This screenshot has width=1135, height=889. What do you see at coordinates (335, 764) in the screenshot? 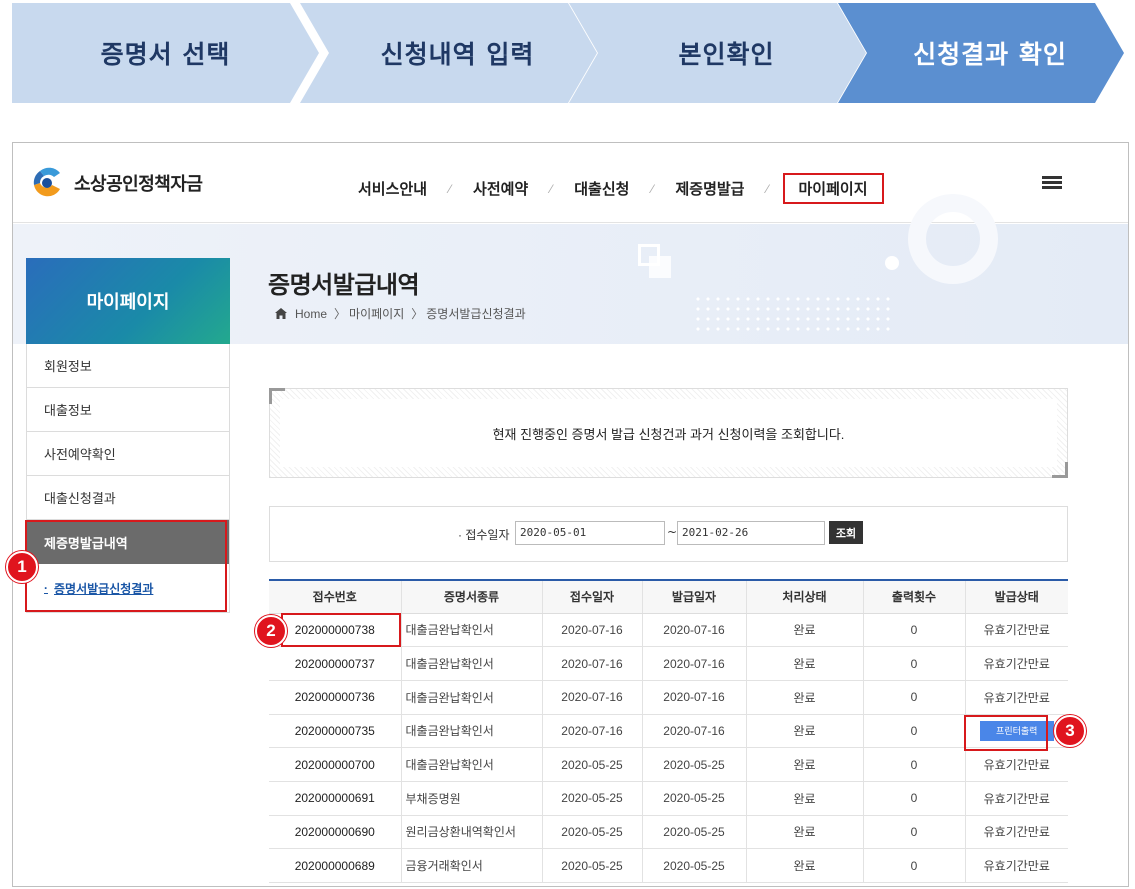
I see `receipt-number-cell: 202000000700` at bounding box center [335, 764].